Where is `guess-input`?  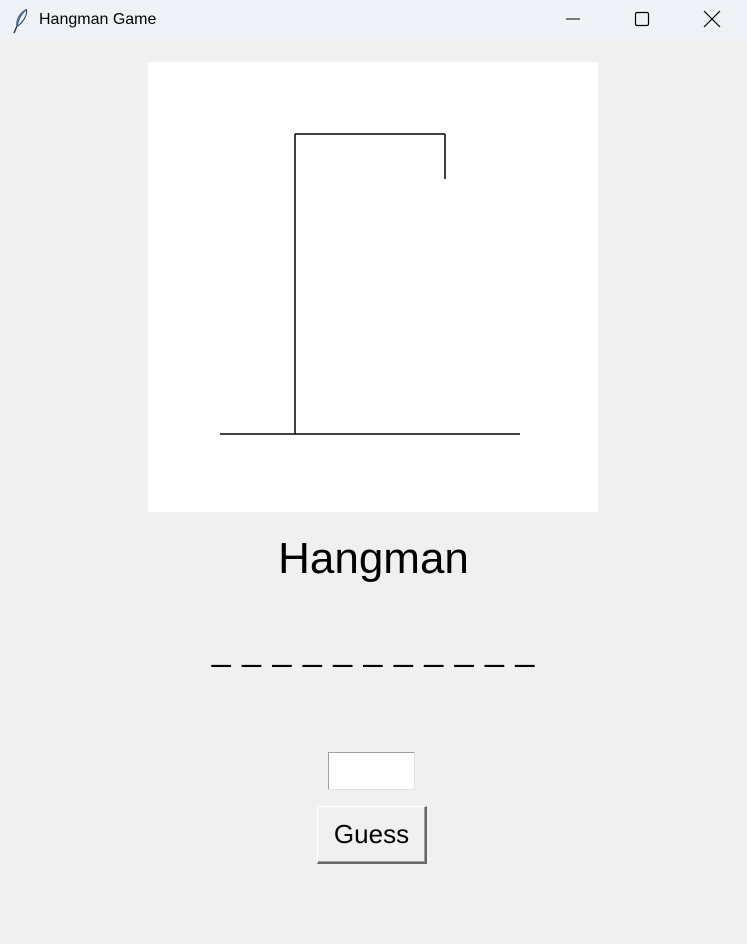 guess-input is located at coordinates (371, 771).